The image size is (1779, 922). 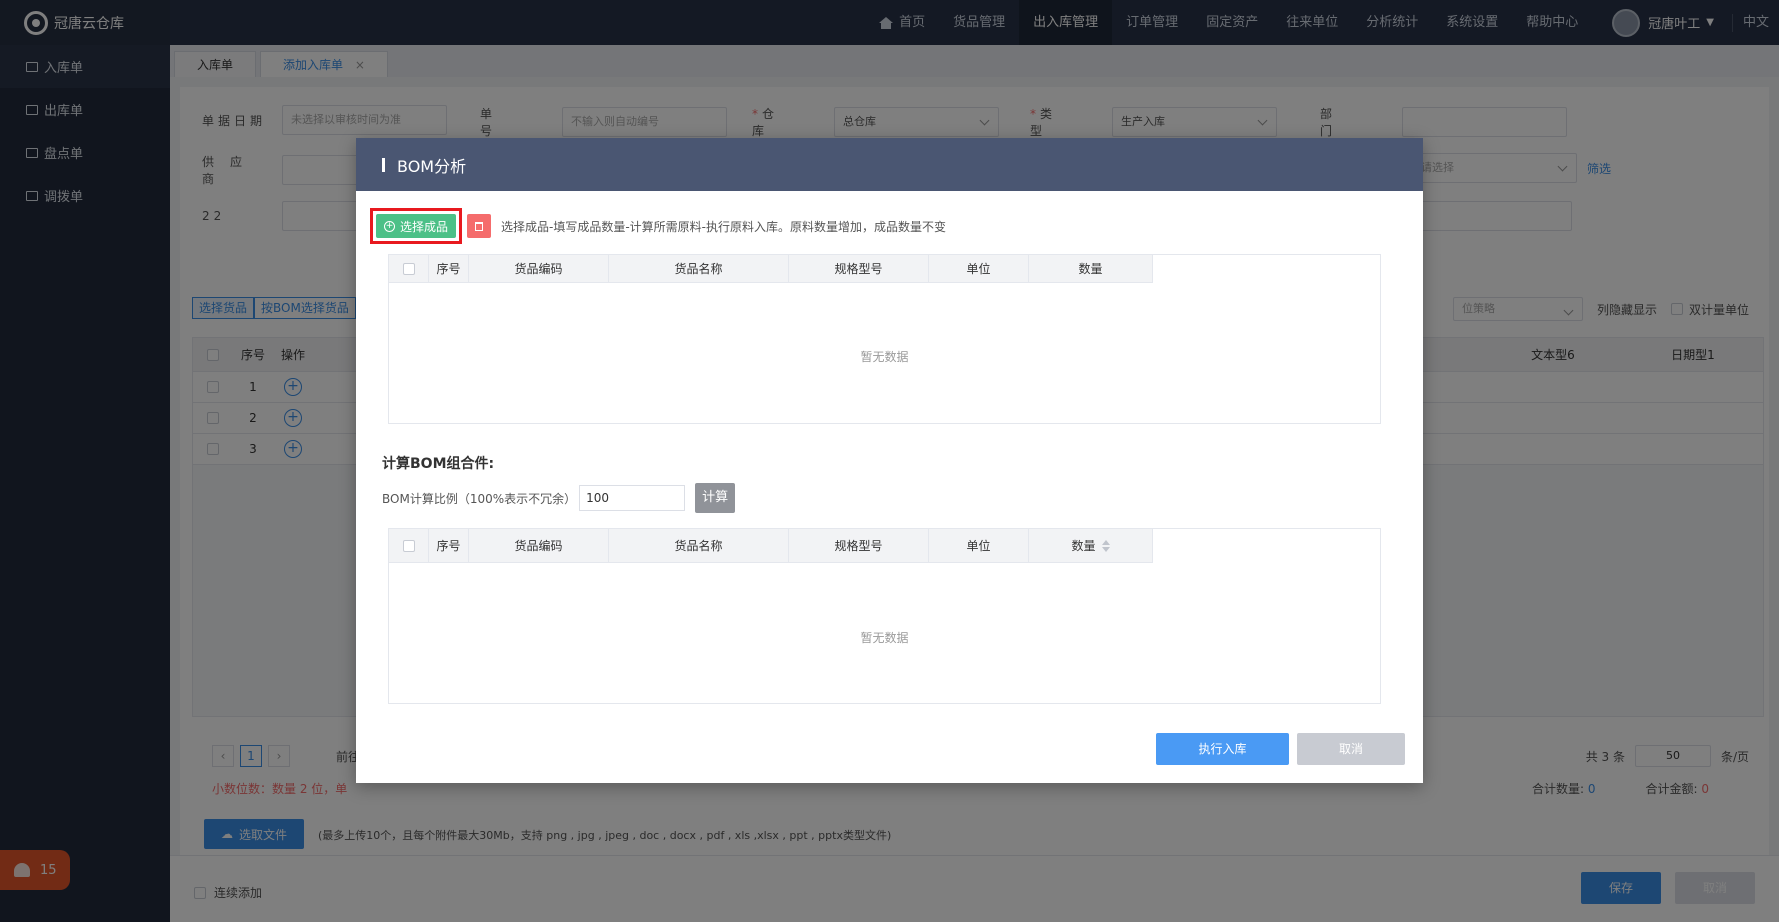 What do you see at coordinates (1105, 545) in the screenshot?
I see `sort-icon` at bounding box center [1105, 545].